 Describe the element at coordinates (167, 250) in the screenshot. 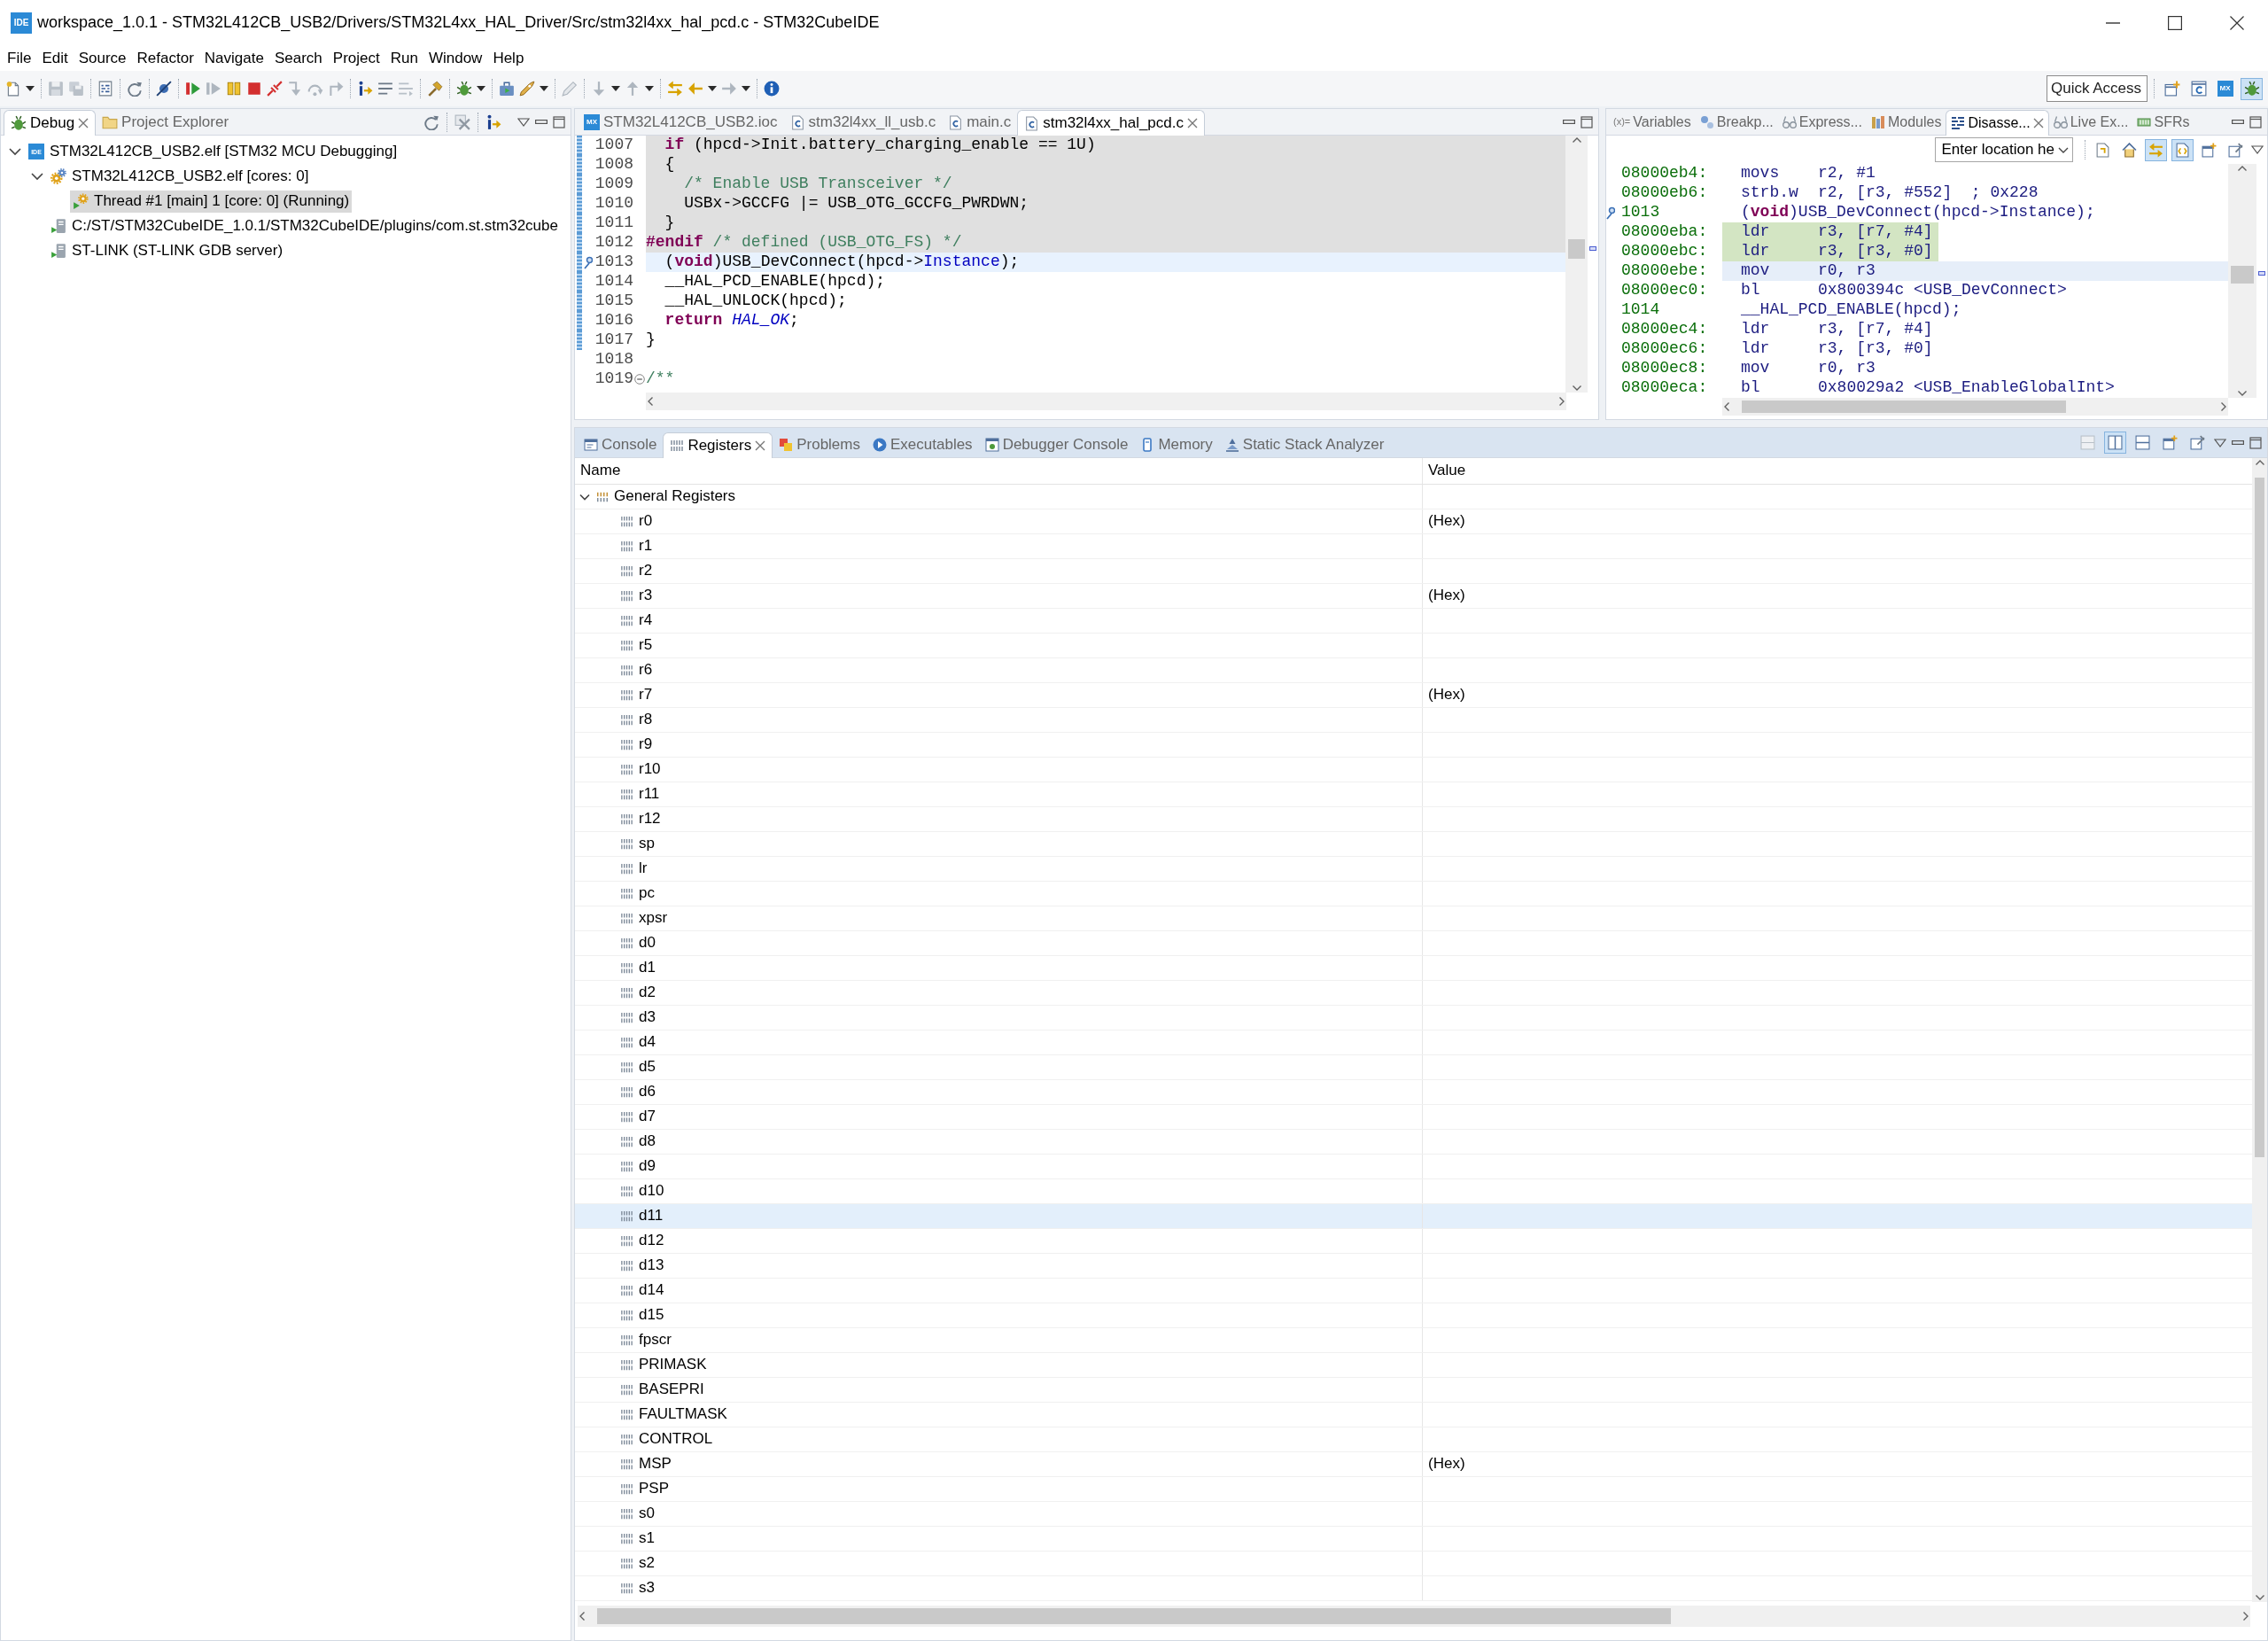

I see `tree-item: ST-LINK (ST-LINK GDB server)` at that location.